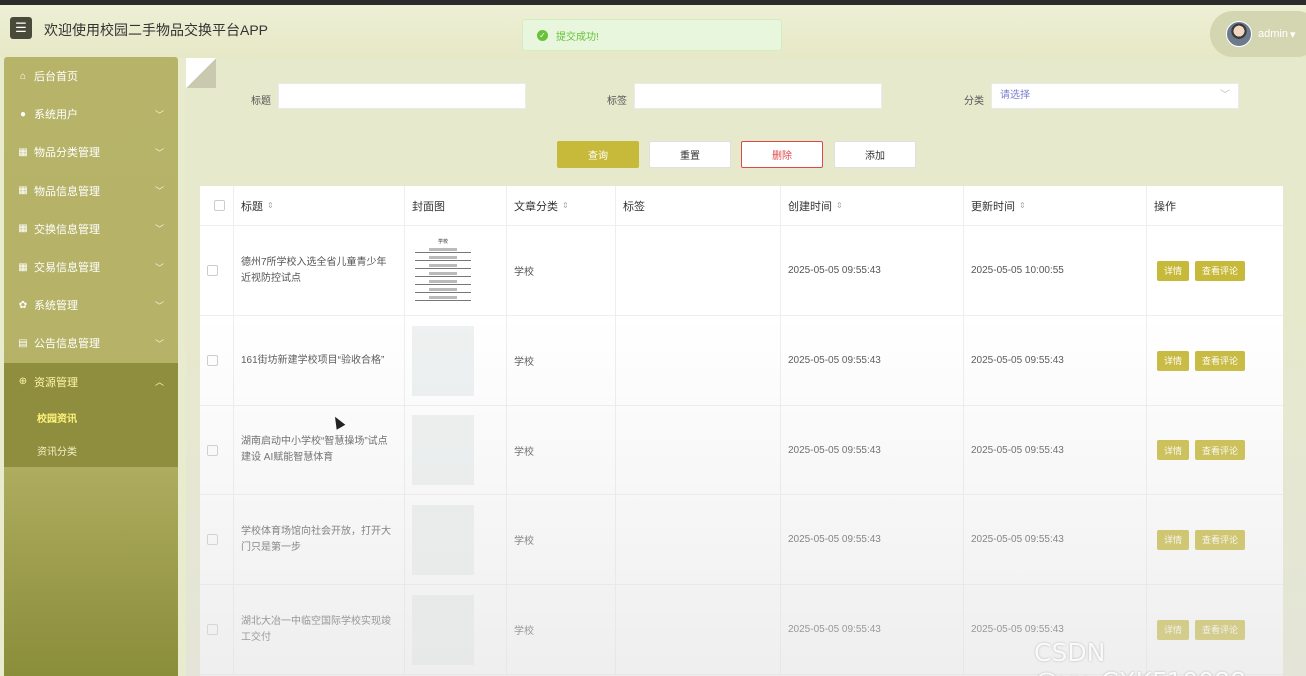 This screenshot has width=1306, height=676. Describe the element at coordinates (56, 306) in the screenshot. I see `sidebar-item-label: 系统管理` at that location.